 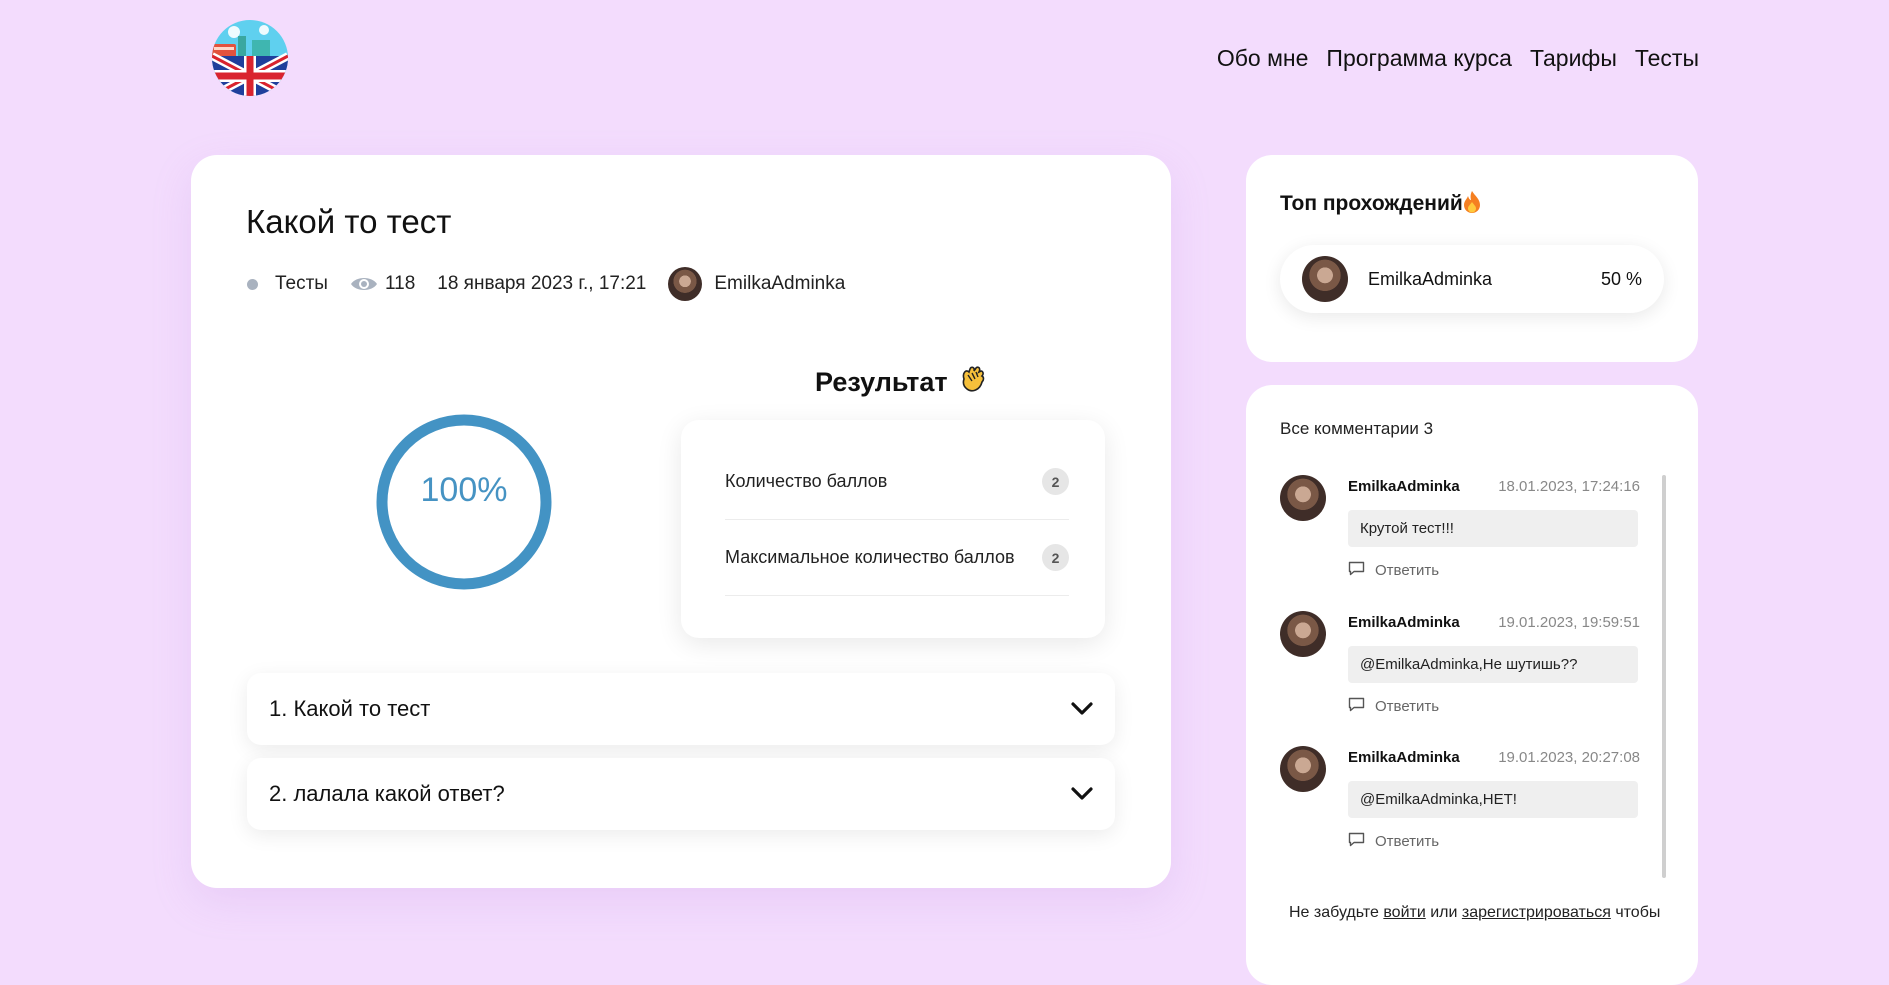 What do you see at coordinates (881, 382) in the screenshot?
I see `result-title: Результат` at bounding box center [881, 382].